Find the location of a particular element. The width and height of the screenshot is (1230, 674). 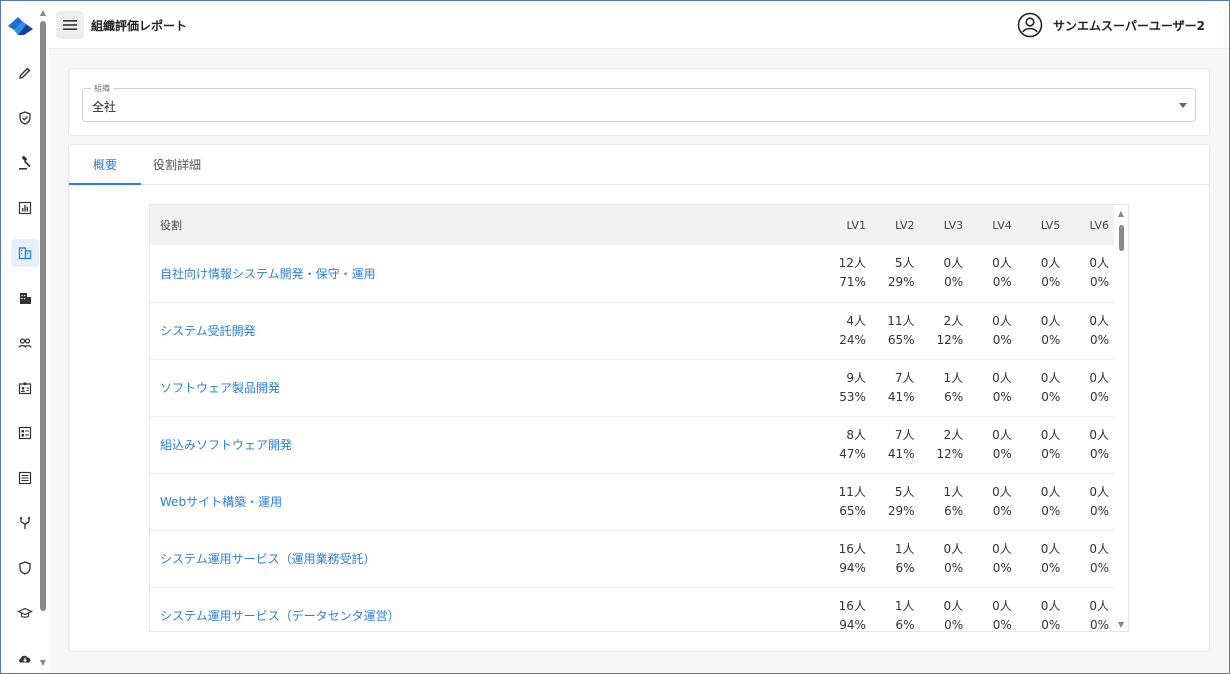

sidebar-scrollbar is located at coordinates (43, 316).